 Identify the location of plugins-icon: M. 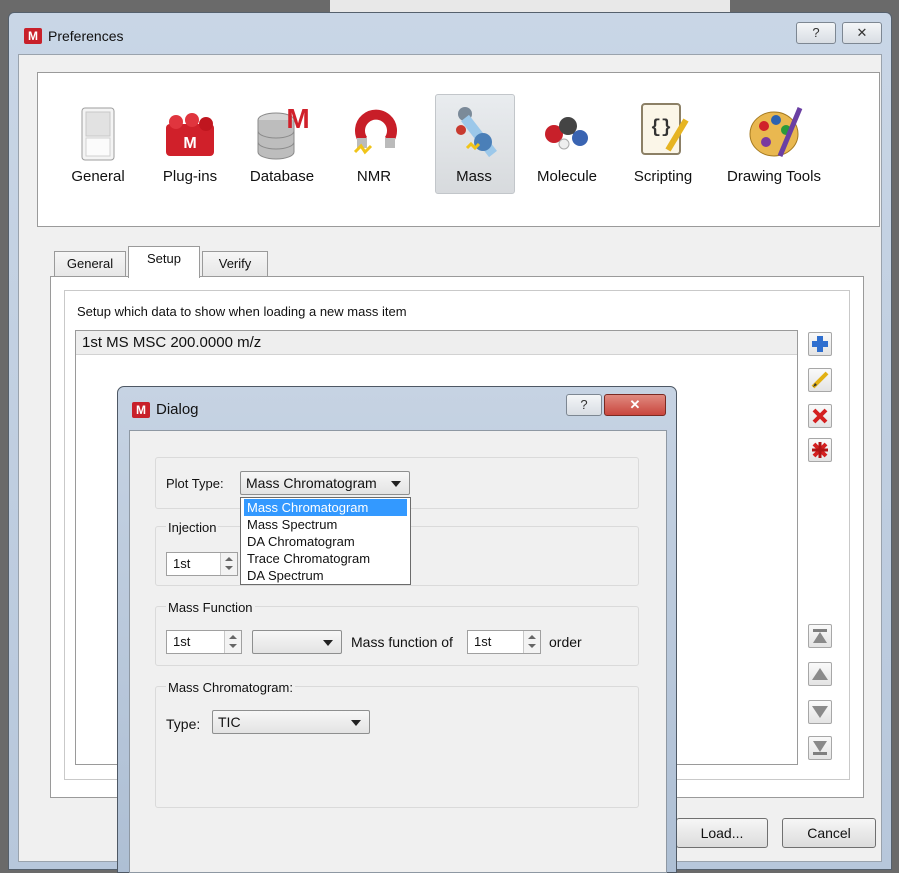
(190, 134).